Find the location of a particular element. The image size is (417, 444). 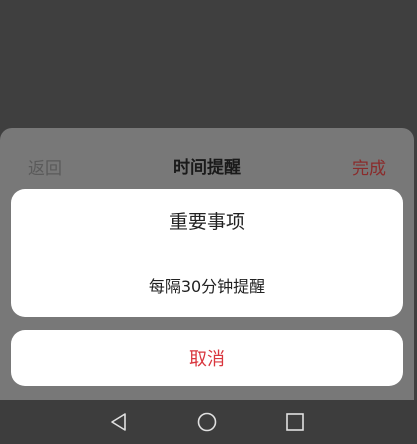

system-navigation-bar is located at coordinates (208, 422).